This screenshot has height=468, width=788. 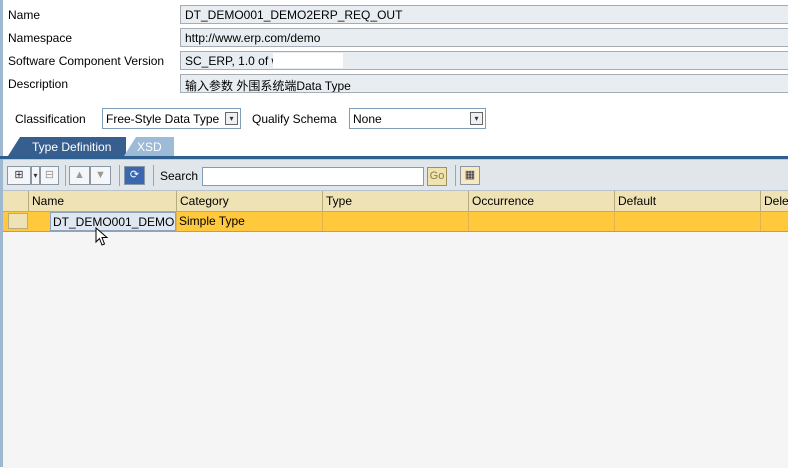 I want to click on namespace-row: Namespace http://www.erp.com/demo, so click(x=394, y=38).